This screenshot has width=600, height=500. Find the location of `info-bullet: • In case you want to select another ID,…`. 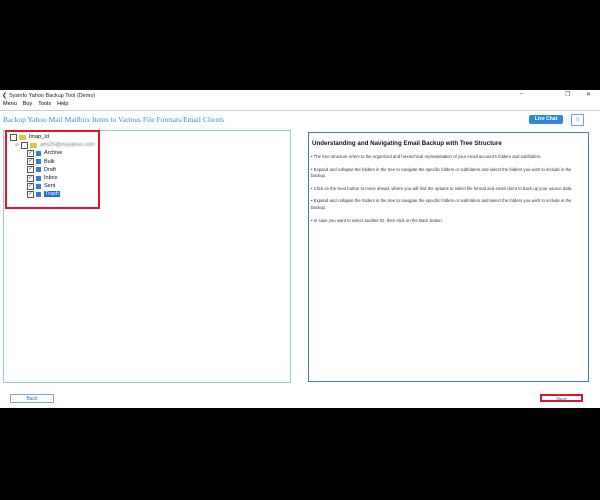

info-bullet: • In case you want to select another ID,… is located at coordinates (377, 220).